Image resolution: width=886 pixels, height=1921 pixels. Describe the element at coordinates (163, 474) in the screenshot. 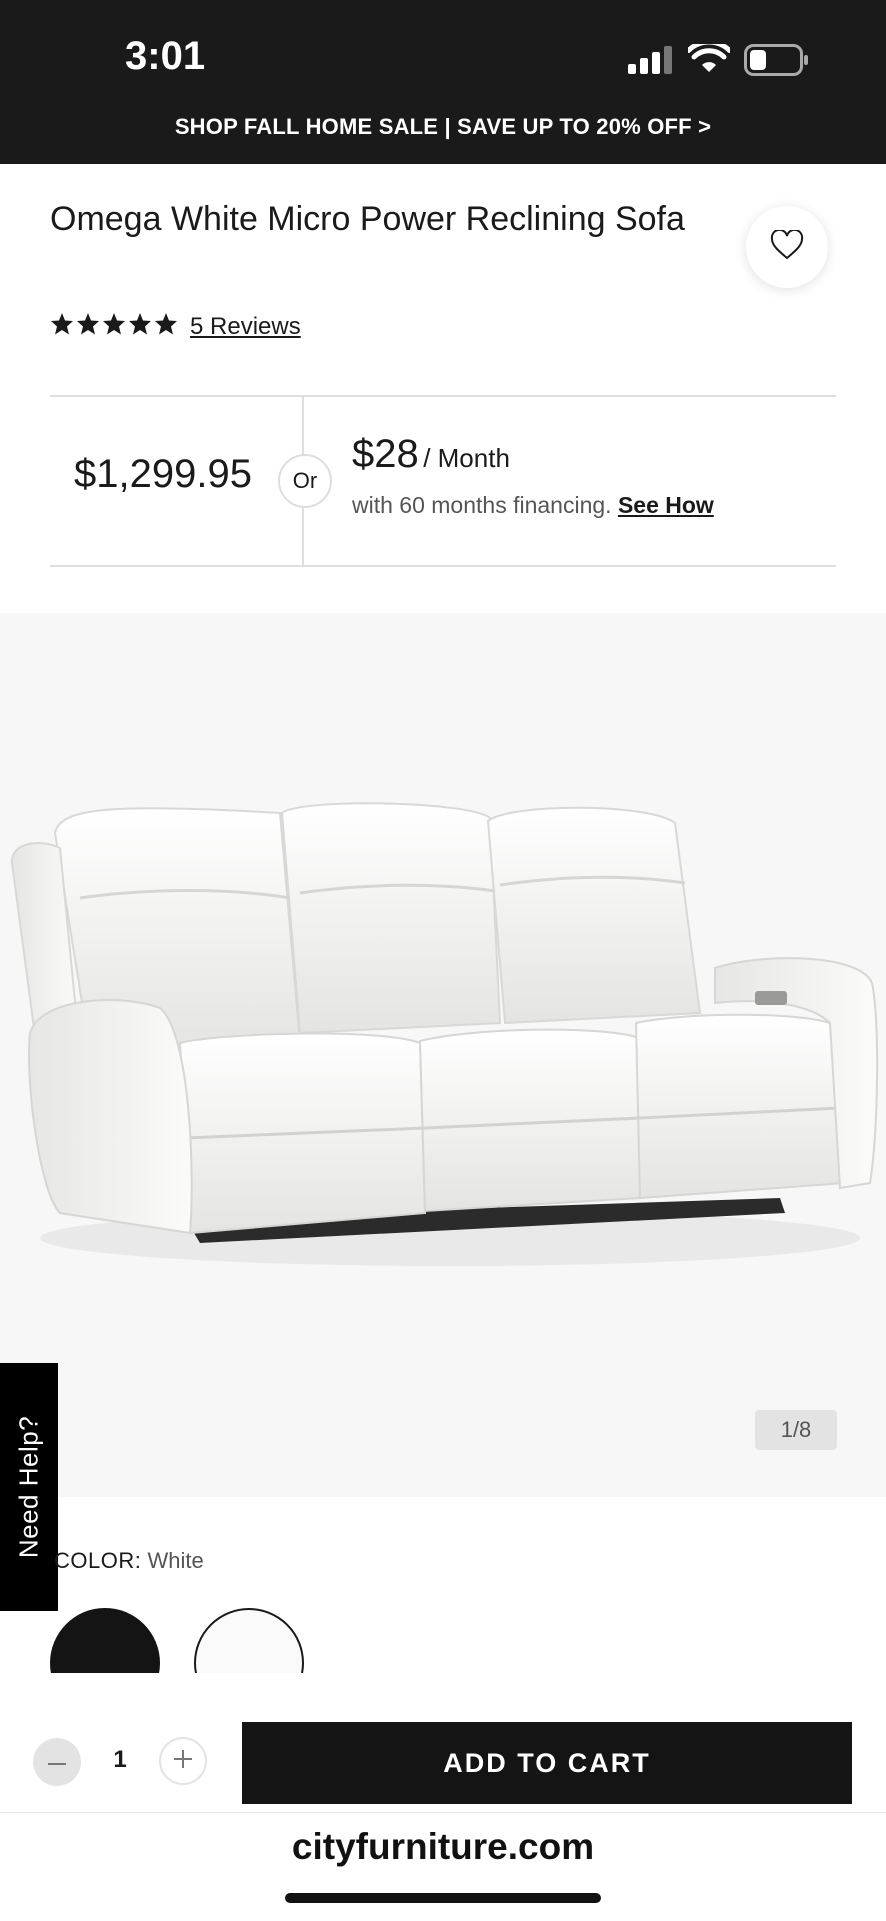

I see `product-price: $1,299.95` at that location.